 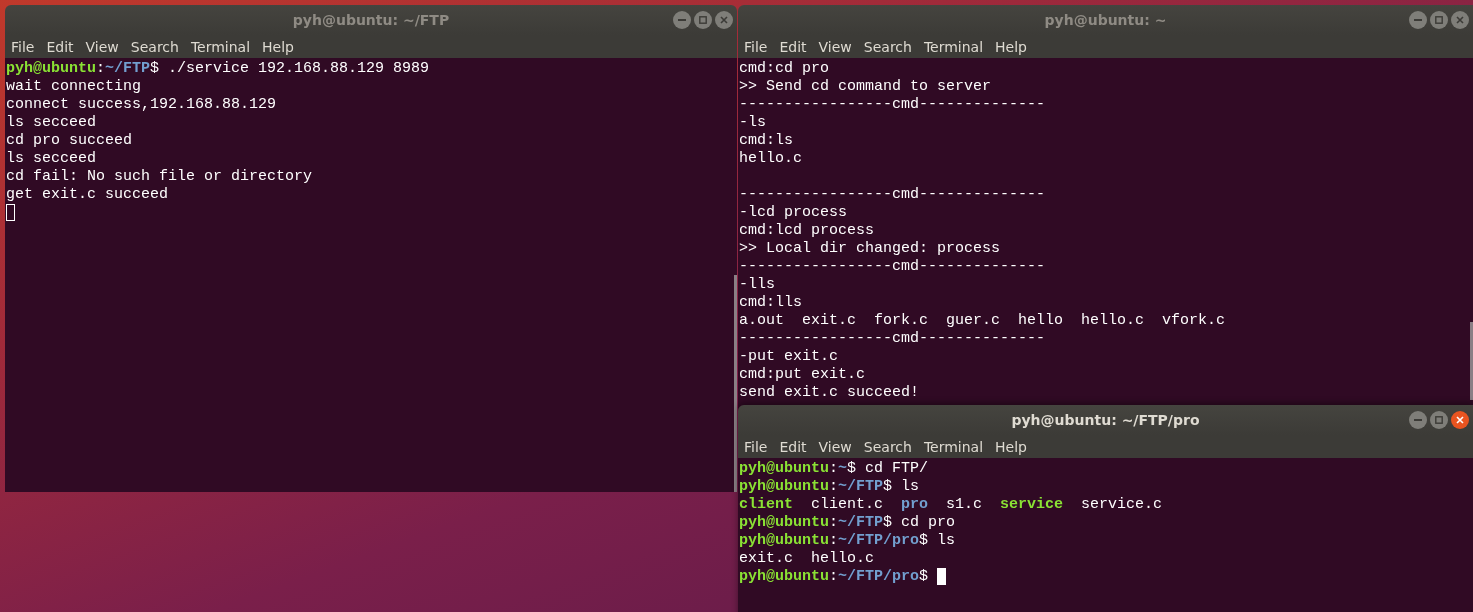 What do you see at coordinates (1105, 420) in the screenshot?
I see `window-title: pyh@ubuntu: ~/FTP/pro` at bounding box center [1105, 420].